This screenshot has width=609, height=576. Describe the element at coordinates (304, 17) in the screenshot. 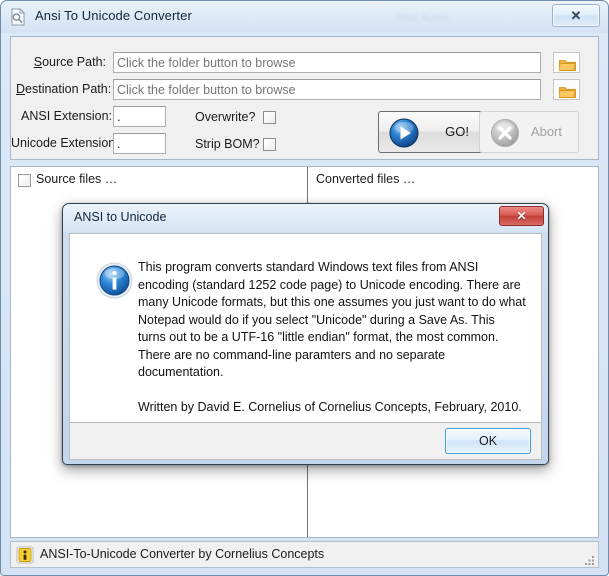

I see `window-title-bar: Ansi To Unicode Converter Stop Autos ✕` at that location.